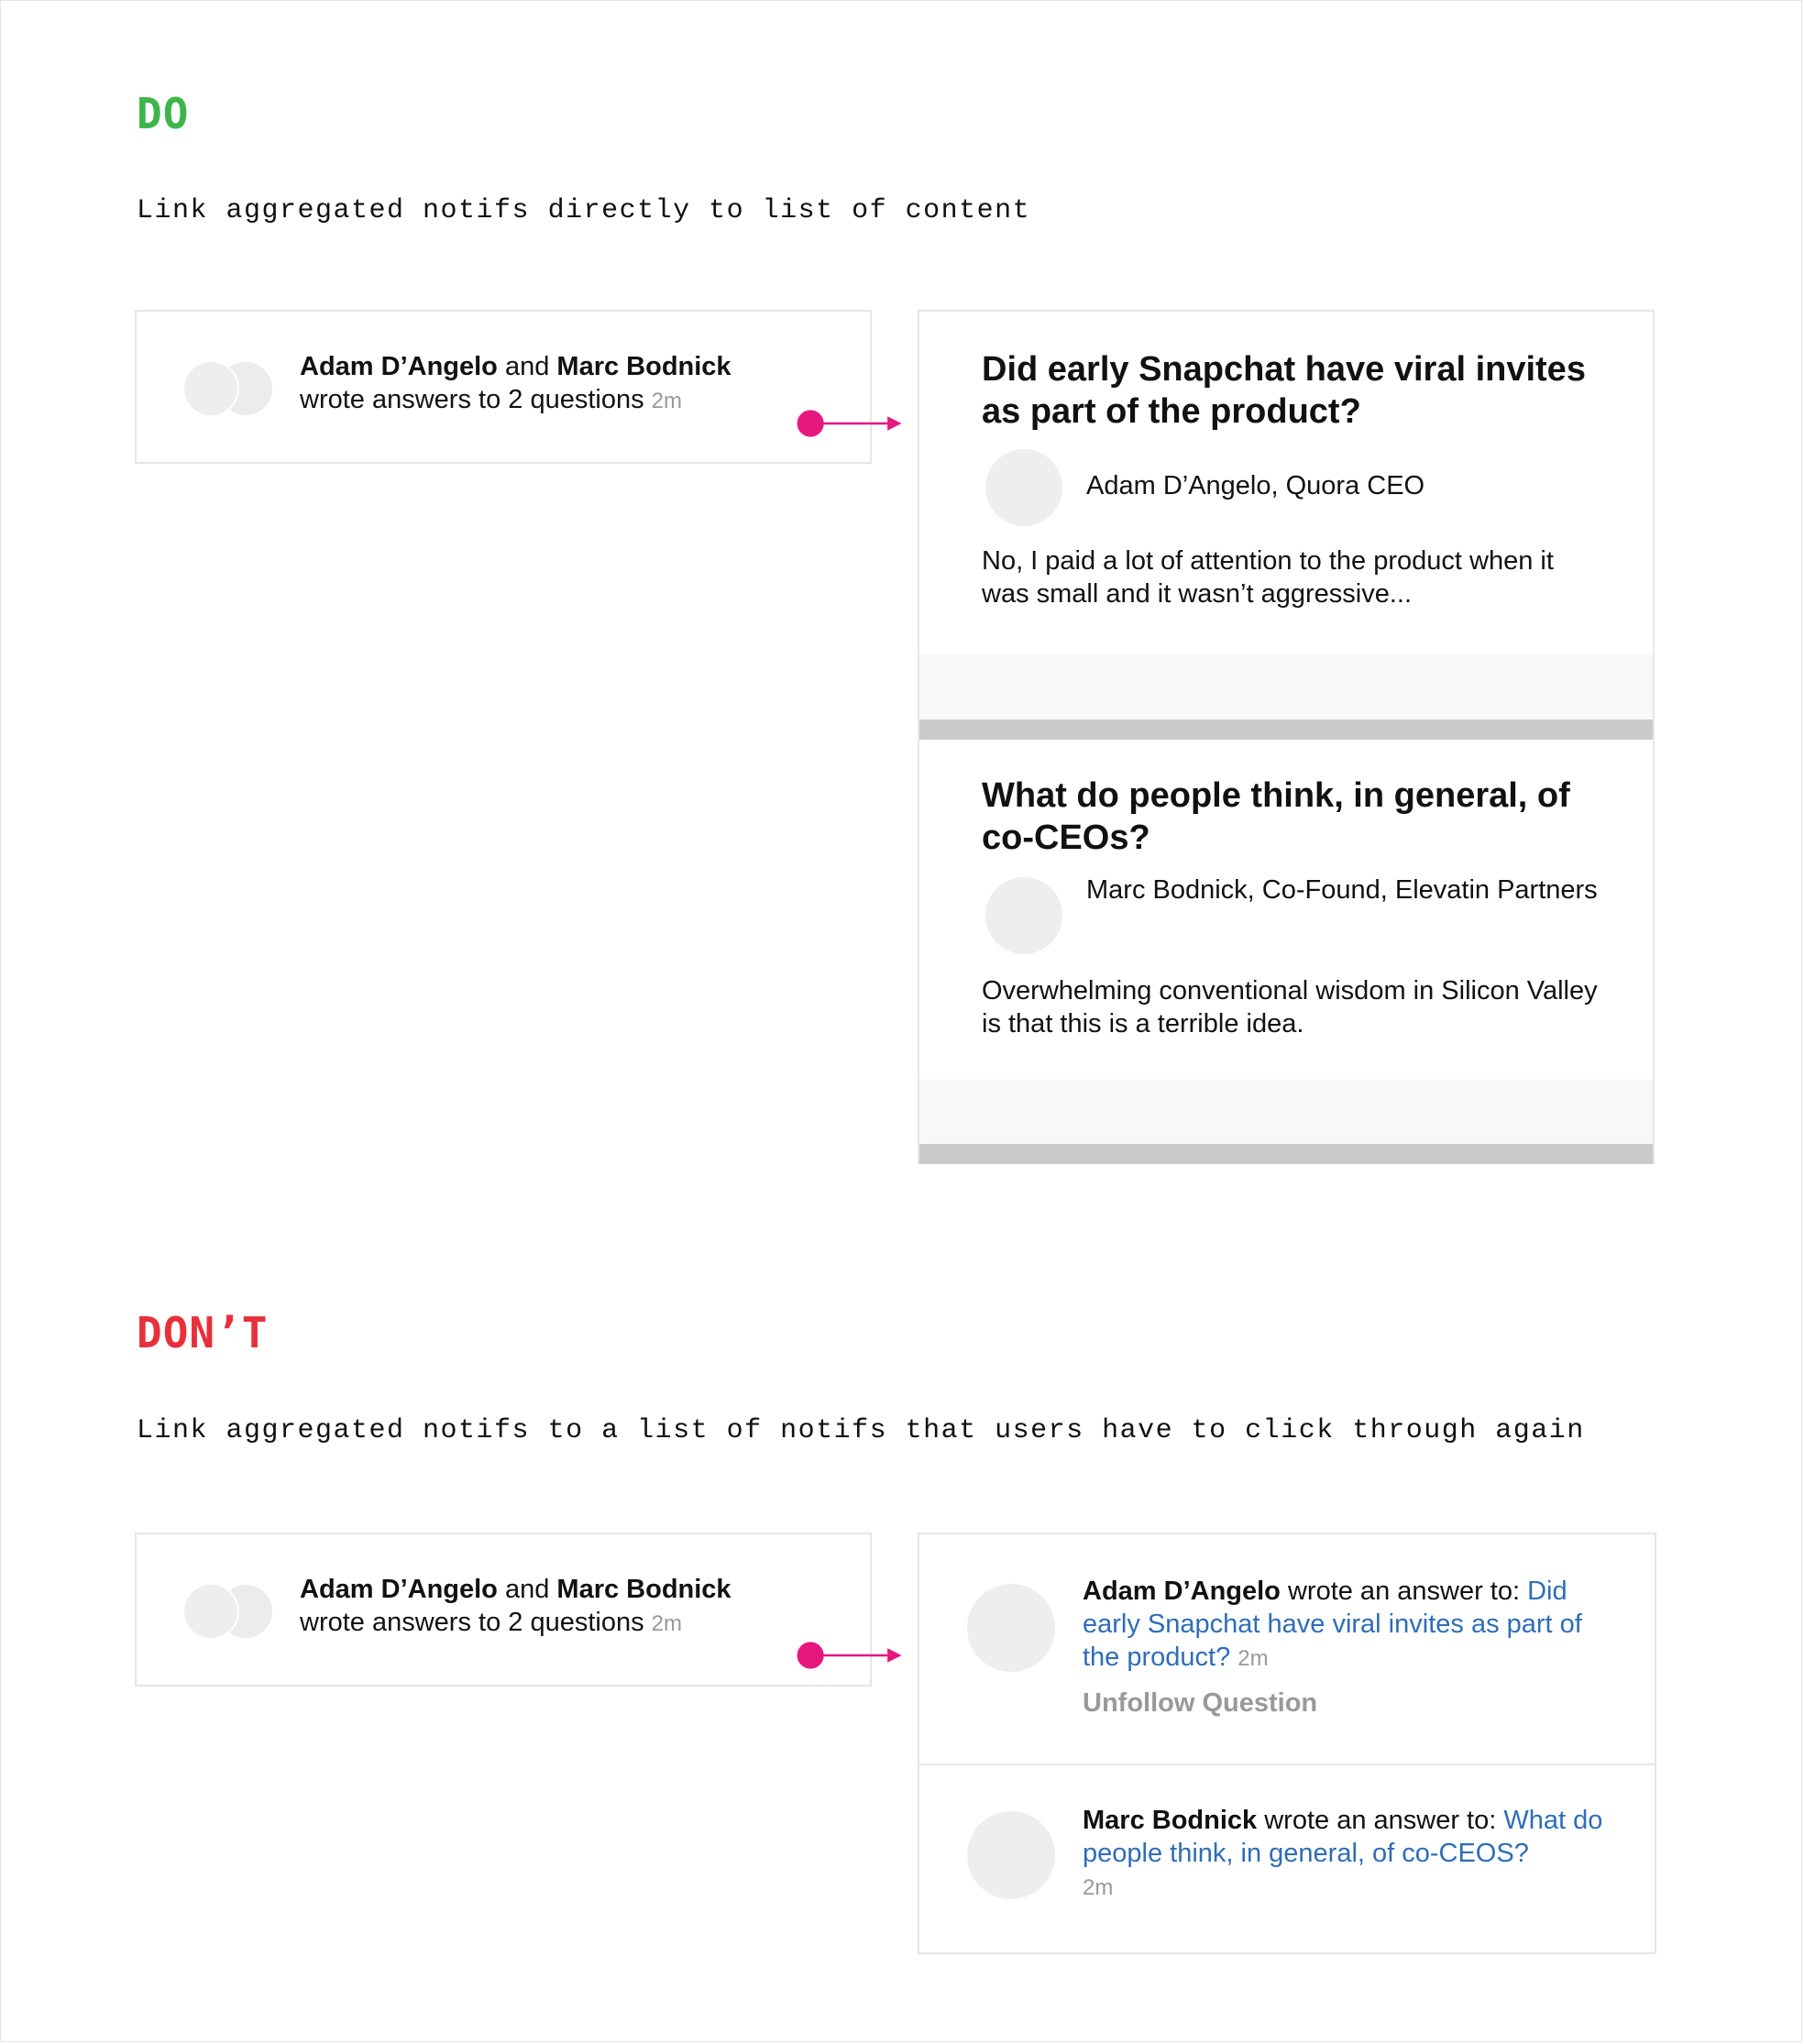 The height and width of the screenshot is (2044, 1804). What do you see at coordinates (203, 1333) in the screenshot?
I see `dont-heading: DON’T` at bounding box center [203, 1333].